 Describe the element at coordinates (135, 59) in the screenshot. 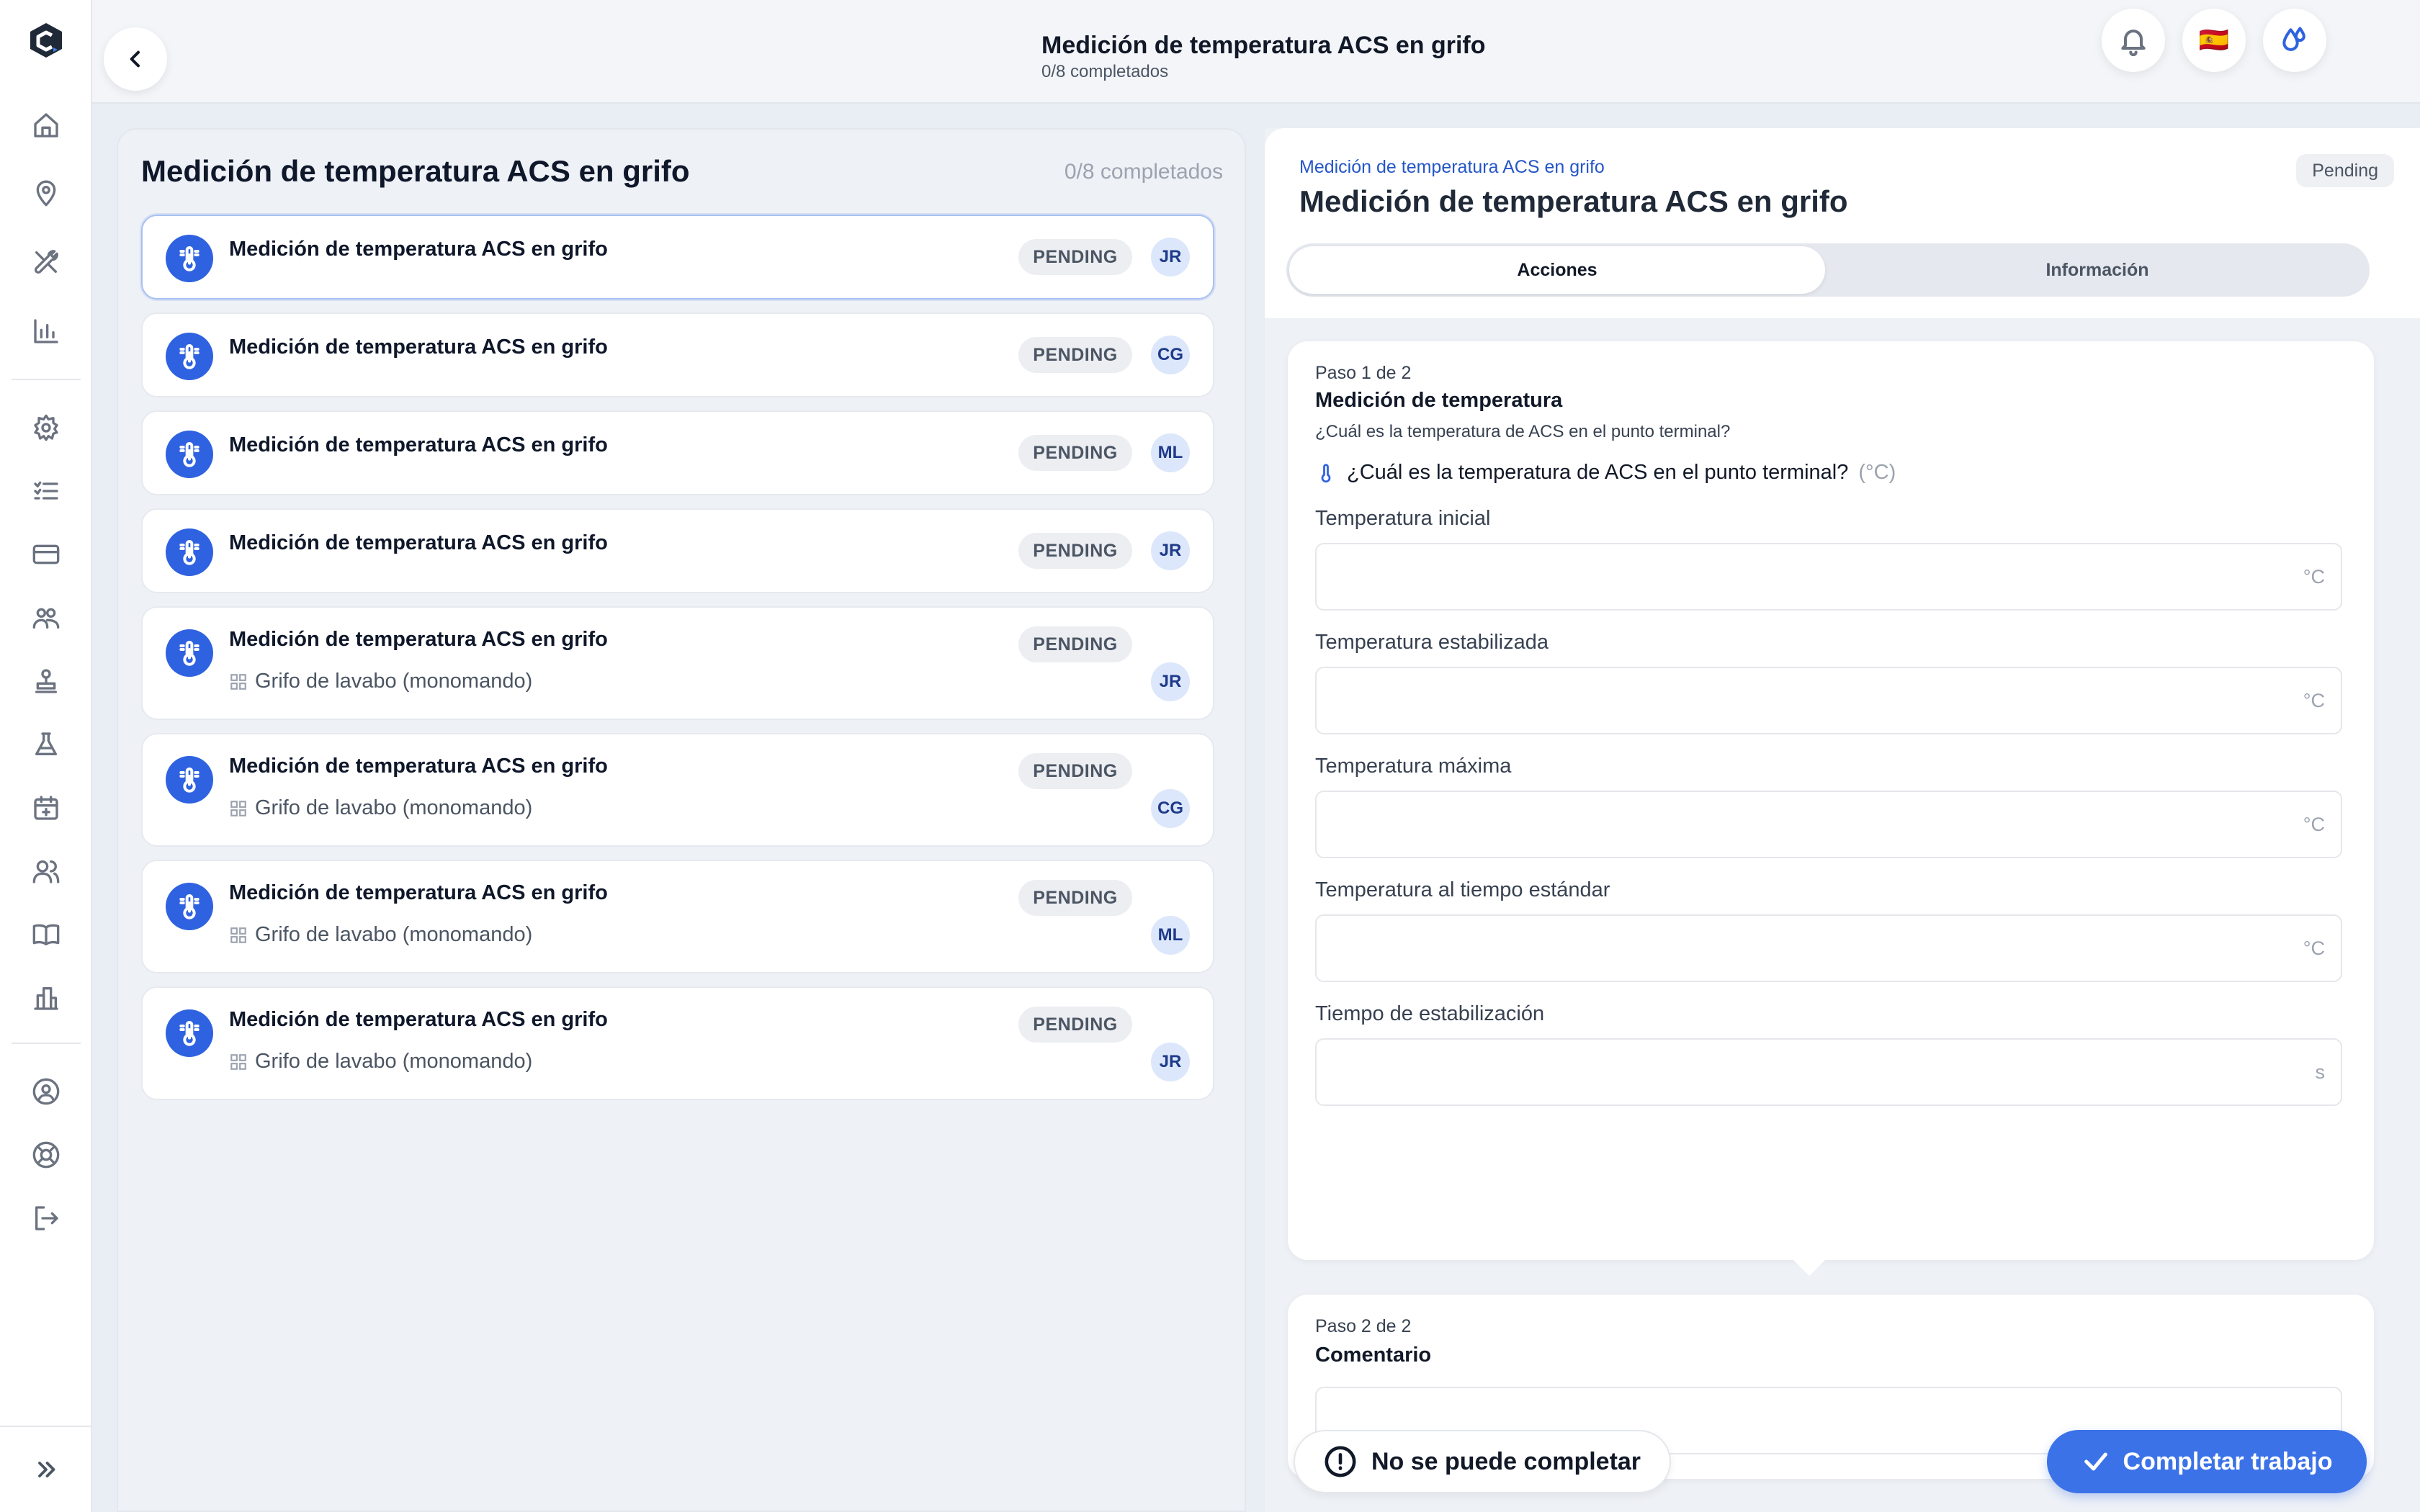

I see `back-button` at that location.